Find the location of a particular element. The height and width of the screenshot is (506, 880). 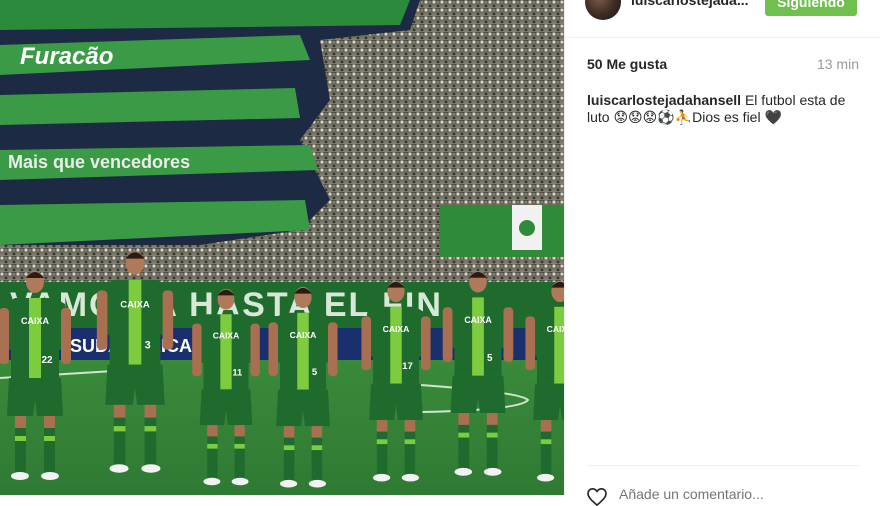

player-number: 11 is located at coordinates (237, 371).